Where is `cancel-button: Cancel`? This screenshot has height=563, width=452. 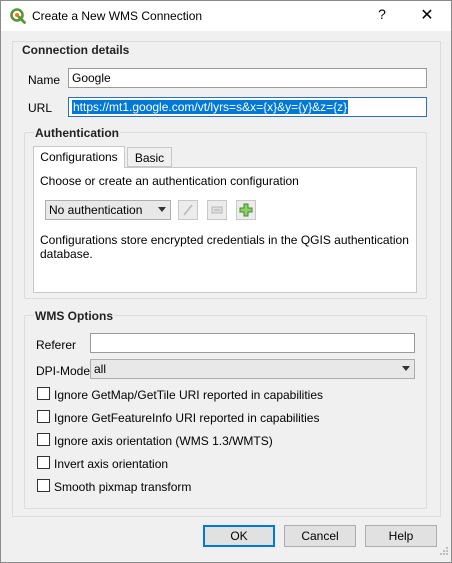
cancel-button: Cancel is located at coordinates (320, 536).